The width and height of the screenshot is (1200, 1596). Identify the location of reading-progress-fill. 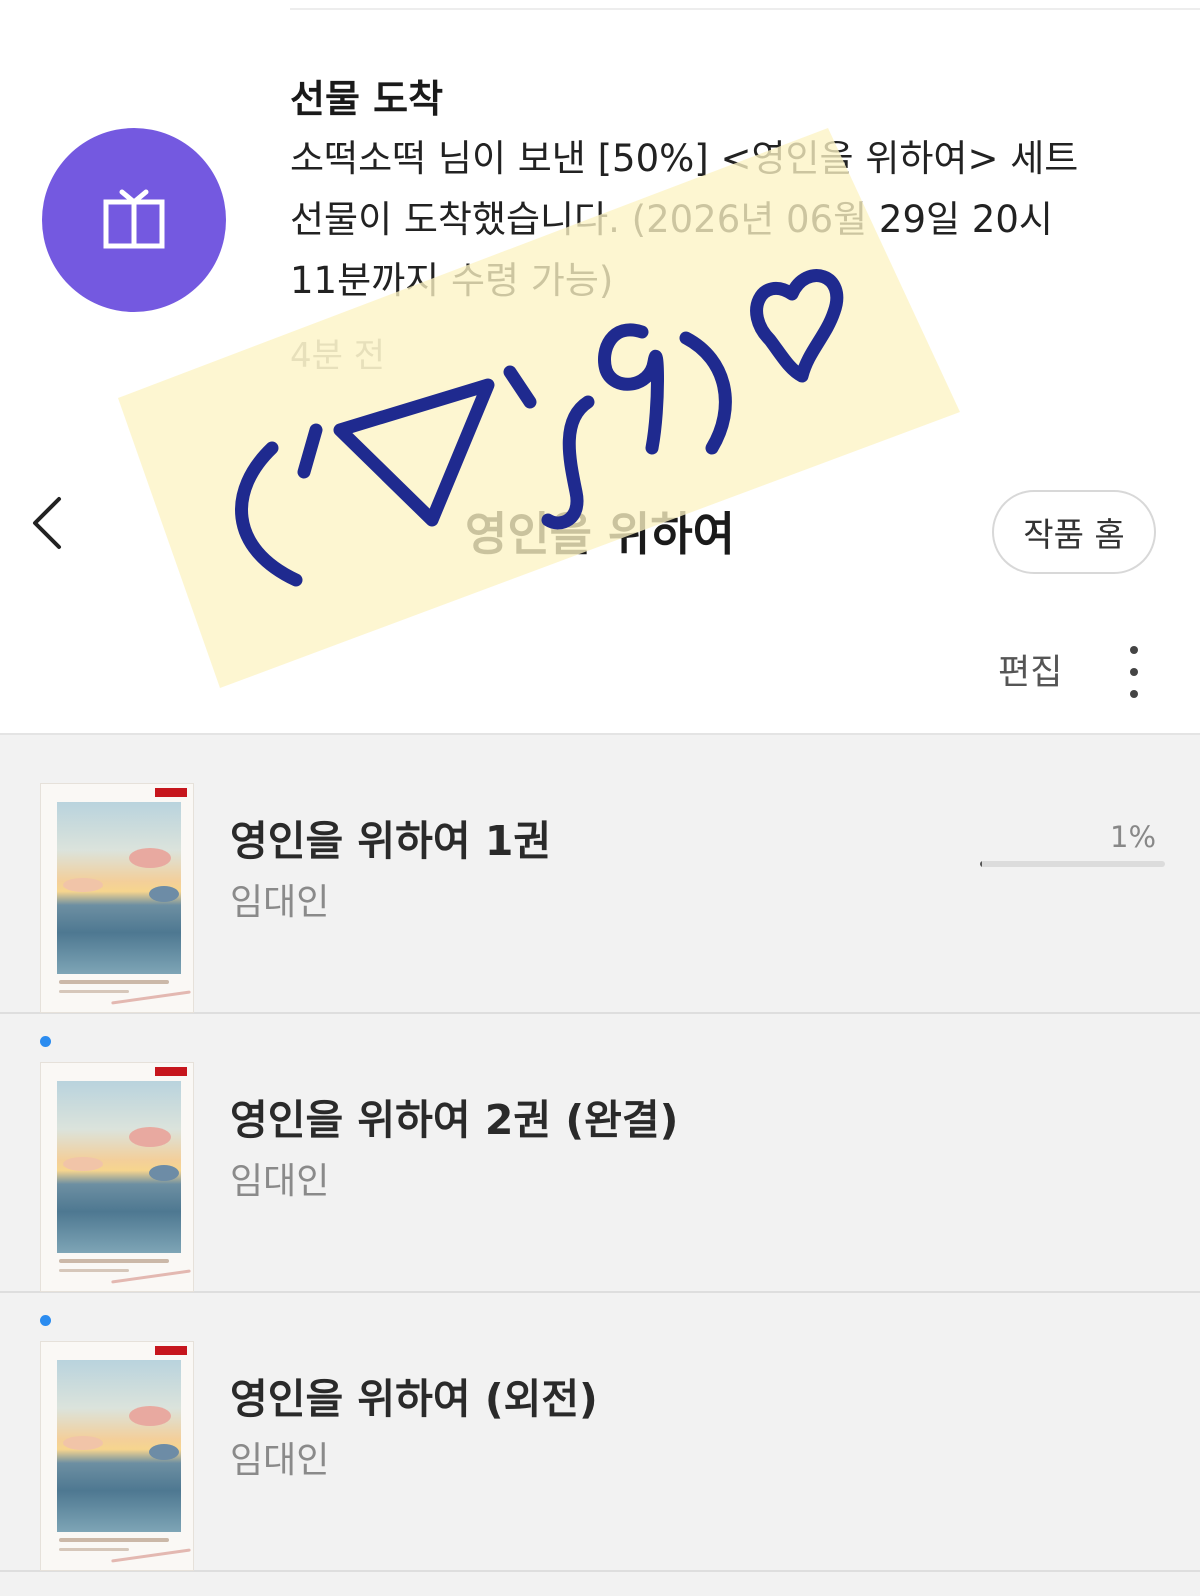
(981, 864).